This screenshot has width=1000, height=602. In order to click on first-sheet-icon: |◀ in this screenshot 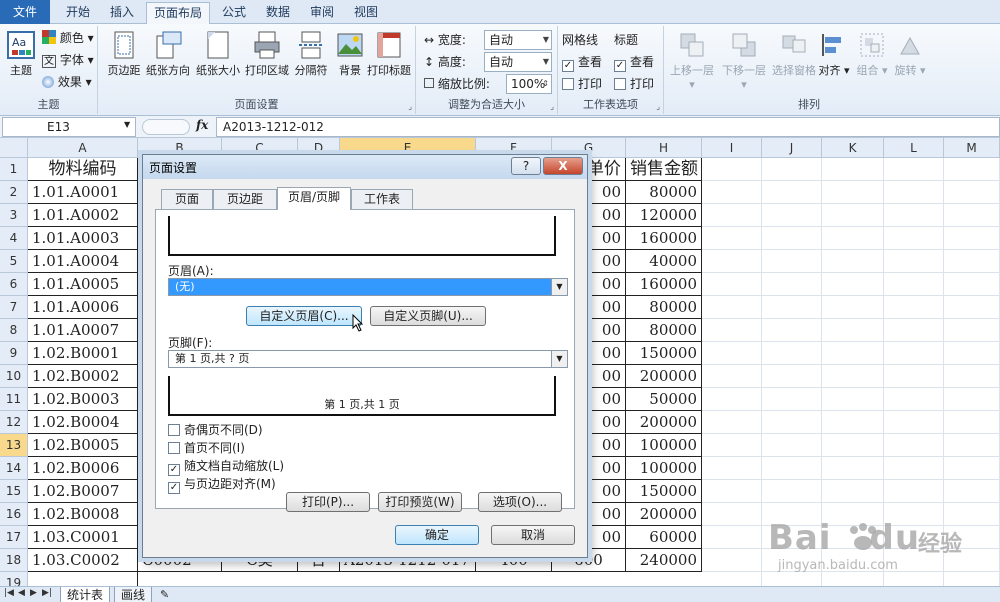, I will do `click(9, 593)`.